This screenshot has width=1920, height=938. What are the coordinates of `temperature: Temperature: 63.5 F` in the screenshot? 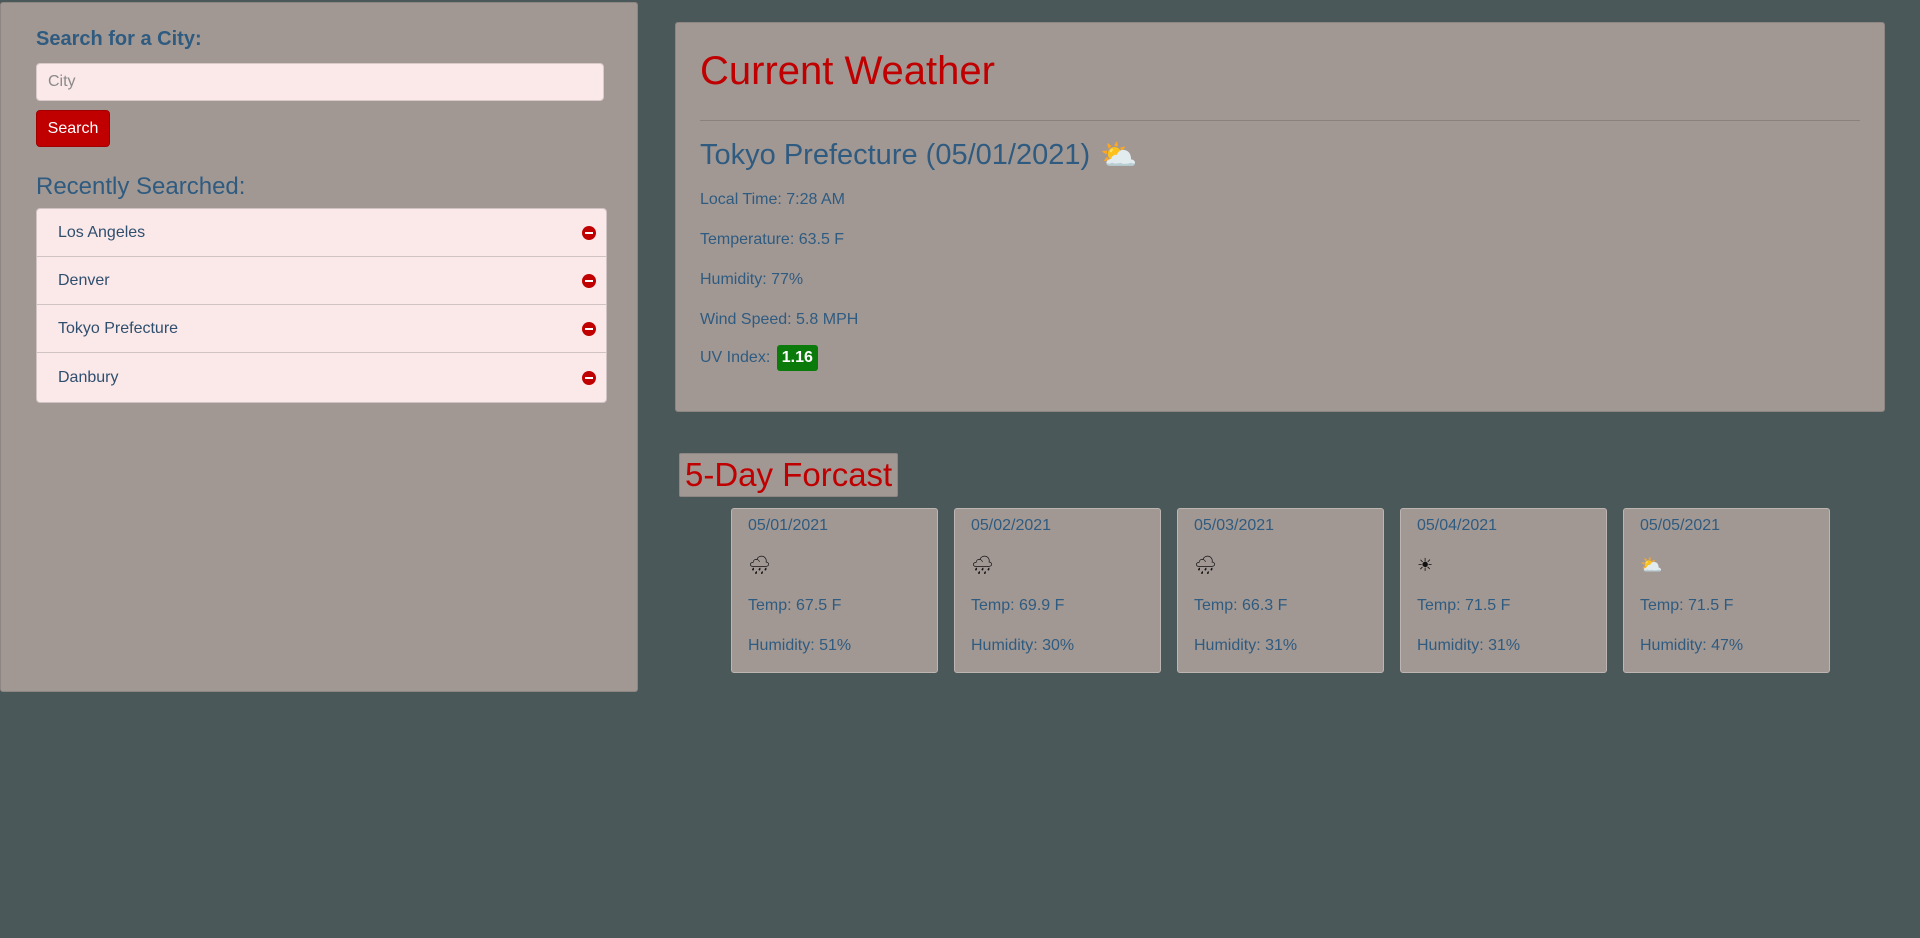 It's located at (772, 239).